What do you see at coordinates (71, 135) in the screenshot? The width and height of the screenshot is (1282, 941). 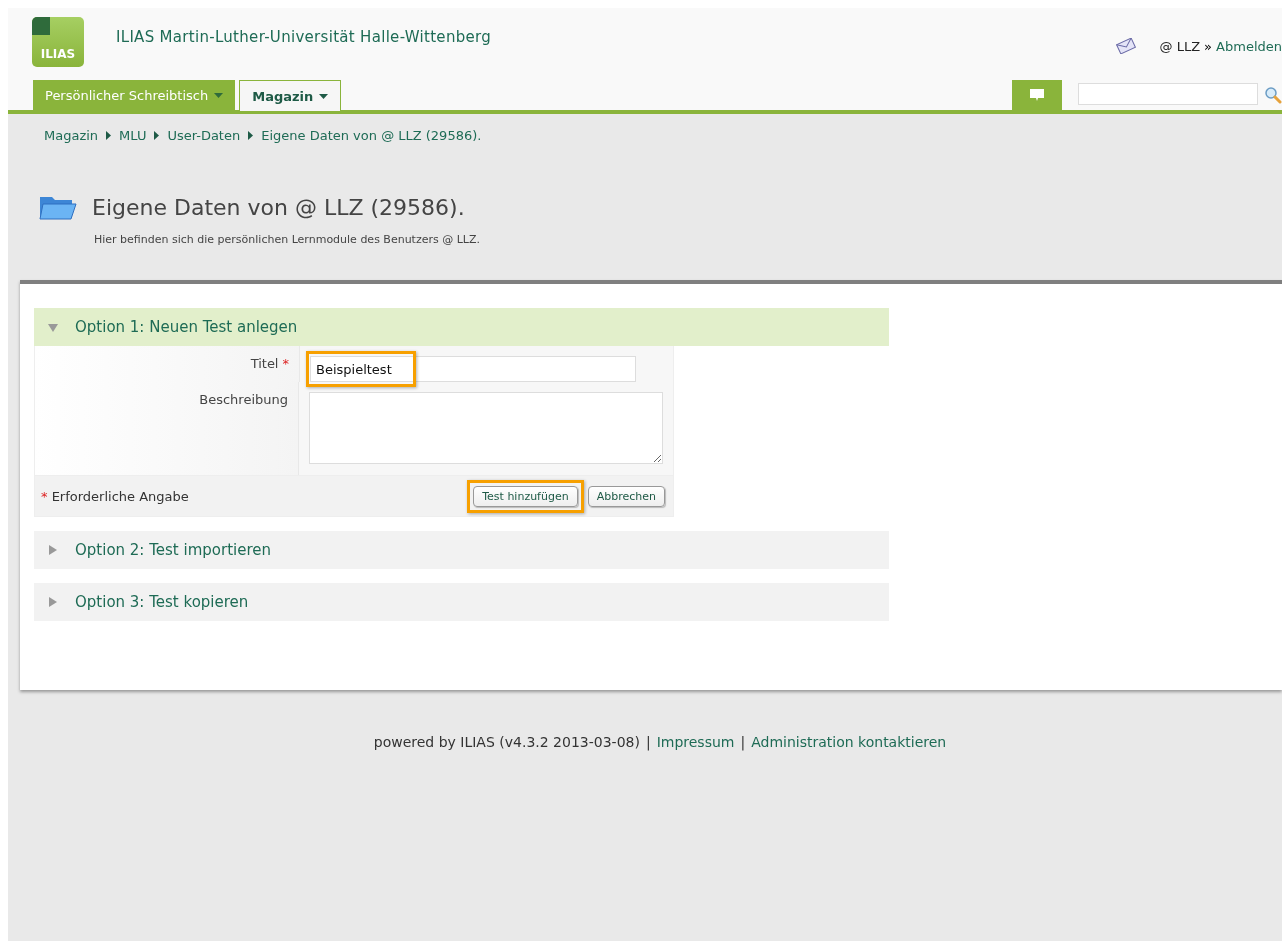 I see `breadcrumb-link: Magazin` at bounding box center [71, 135].